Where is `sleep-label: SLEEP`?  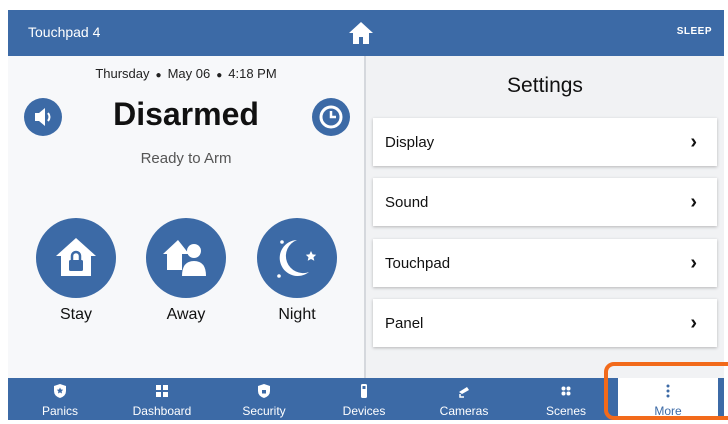
sleep-label: SLEEP is located at coordinates (694, 31).